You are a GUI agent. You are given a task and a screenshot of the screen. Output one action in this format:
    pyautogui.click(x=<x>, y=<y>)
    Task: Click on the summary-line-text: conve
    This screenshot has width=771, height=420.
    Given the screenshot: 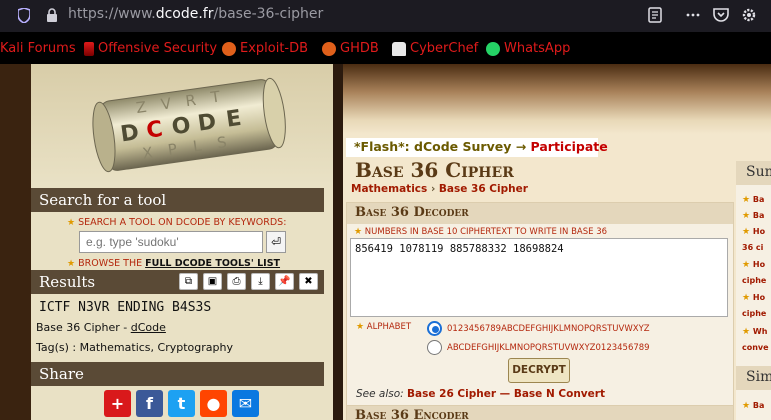 What is the action you would take?
    pyautogui.click(x=755, y=347)
    